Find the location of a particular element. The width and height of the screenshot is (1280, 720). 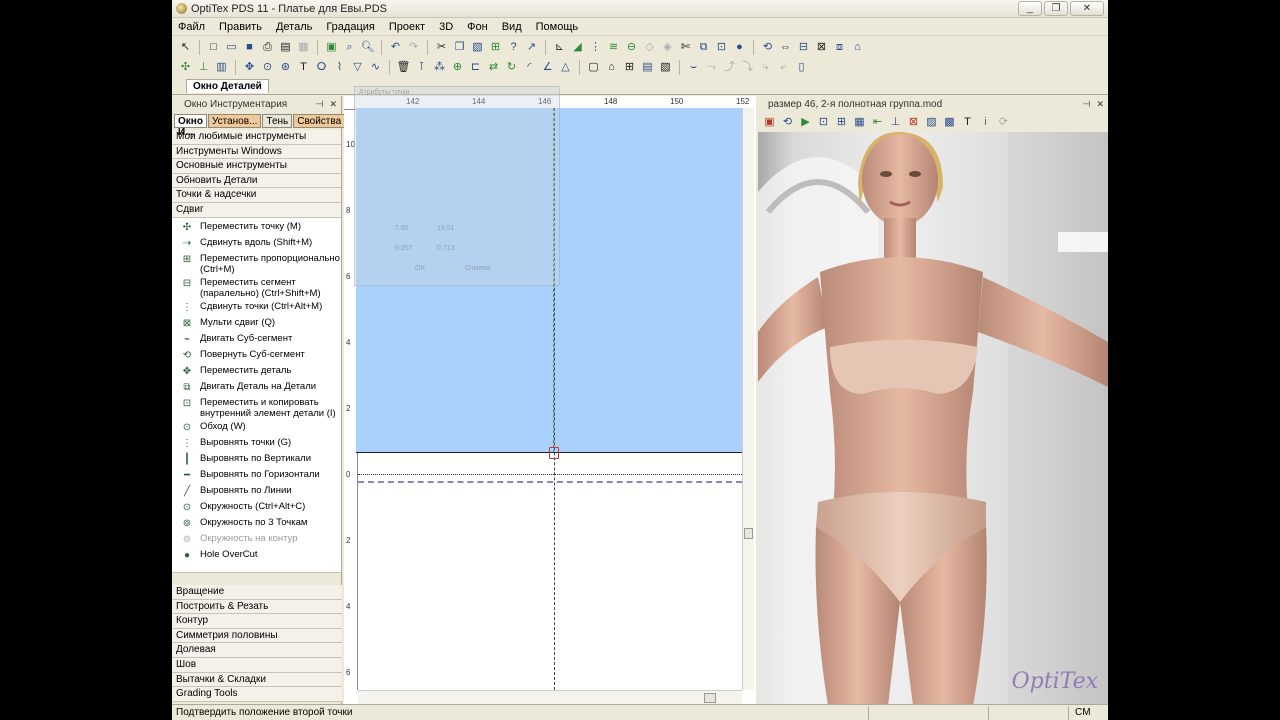

globe-icon: ⊛ is located at coordinates (285, 67).